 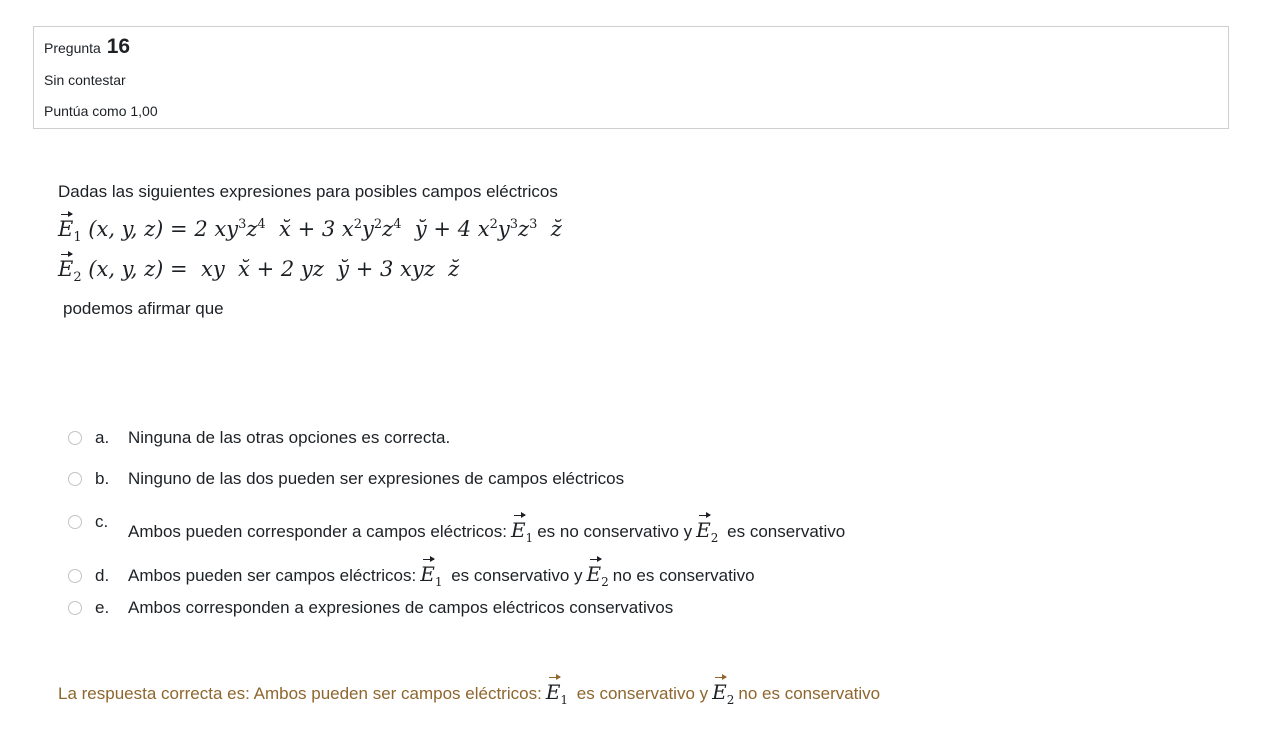 I want to click on option-text-mid: es no conservativo y, so click(x=615, y=531).